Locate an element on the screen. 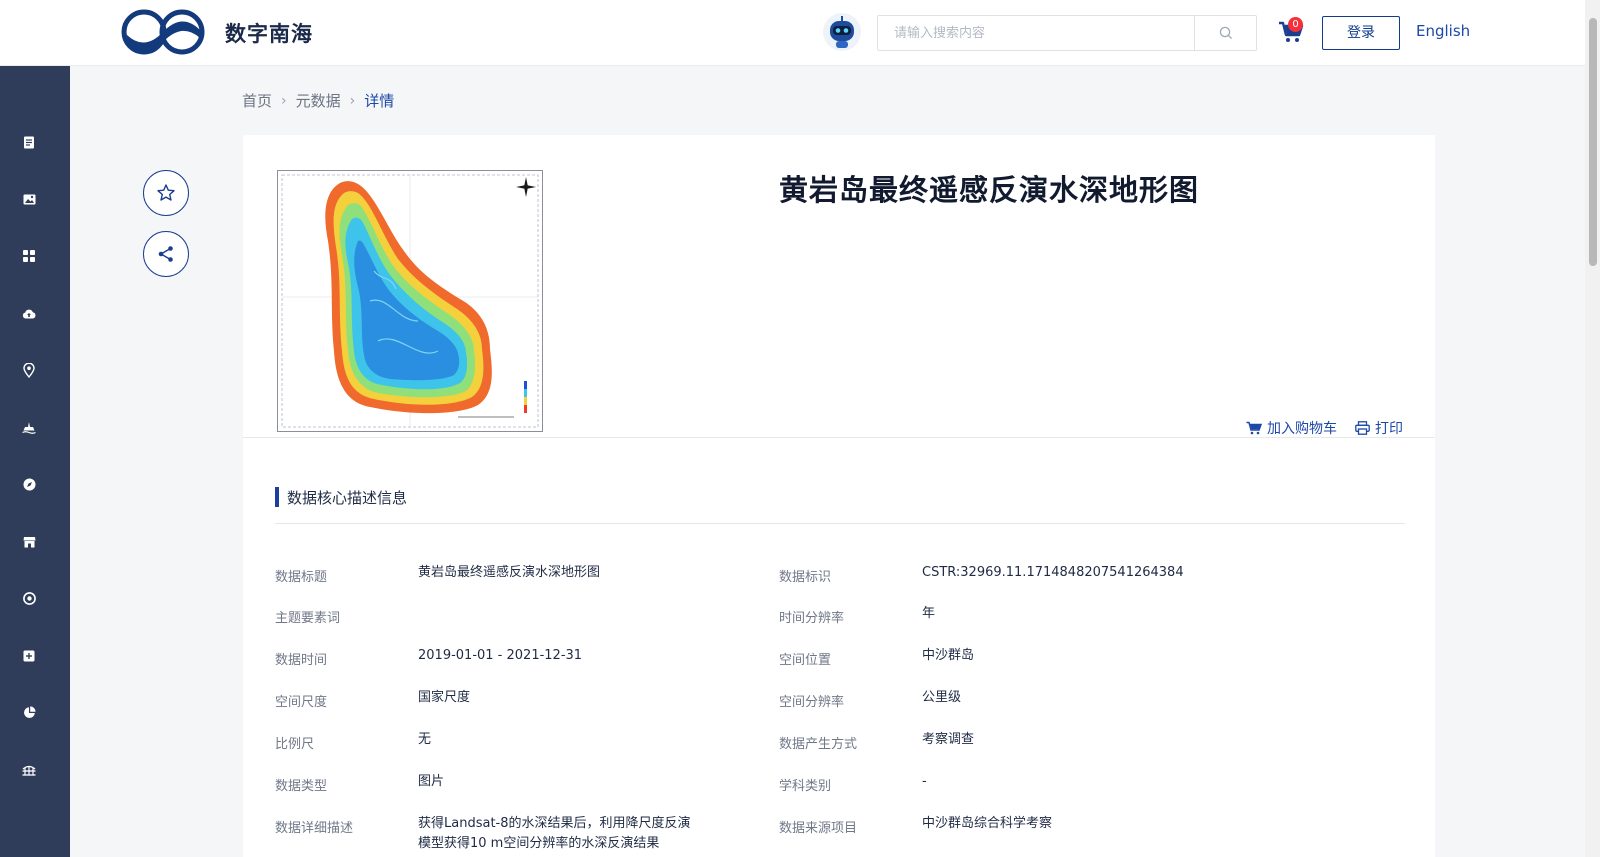 Image resolution: width=1600 pixels, height=857 pixels. field-label: 数据标题 is located at coordinates (301, 577).